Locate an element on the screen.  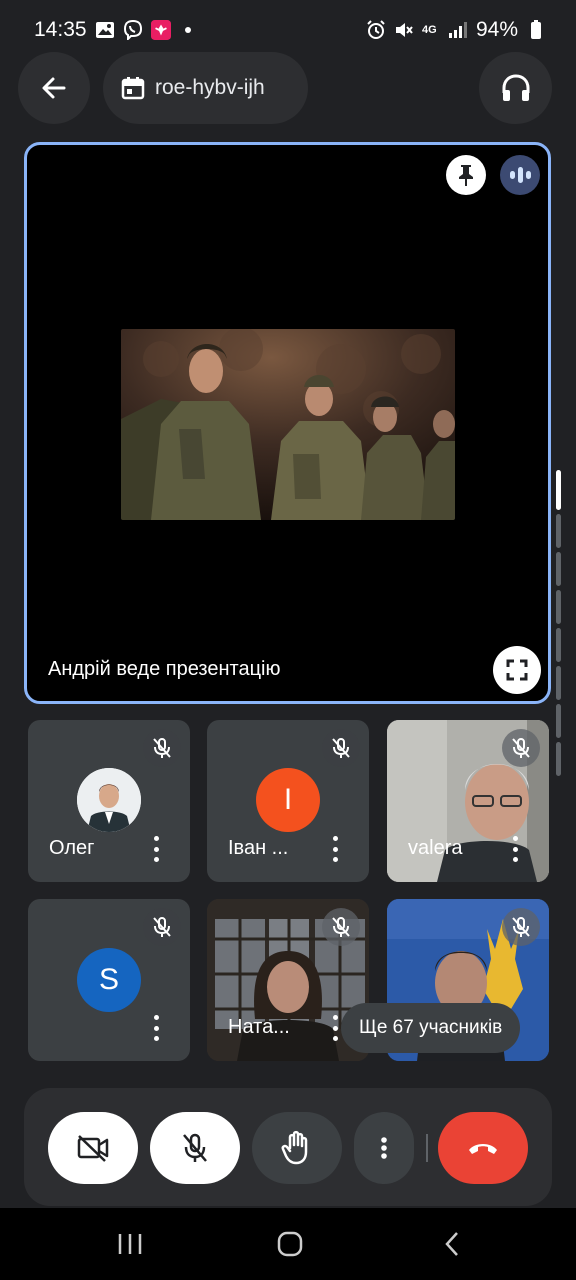
meeting-info-button: roe-hybv-ijh is located at coordinates (205, 88).